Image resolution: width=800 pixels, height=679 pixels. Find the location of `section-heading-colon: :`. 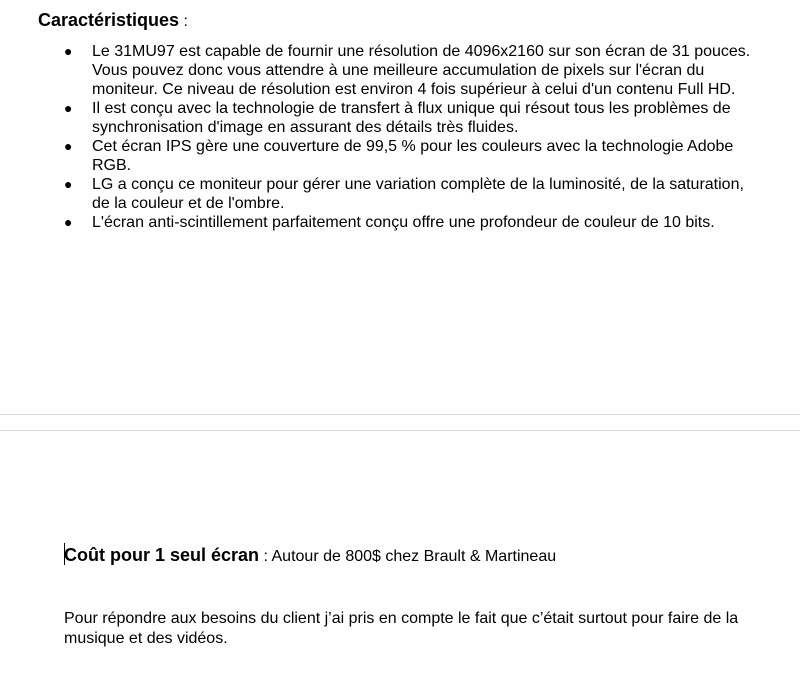

section-heading-colon: : is located at coordinates (183, 21).